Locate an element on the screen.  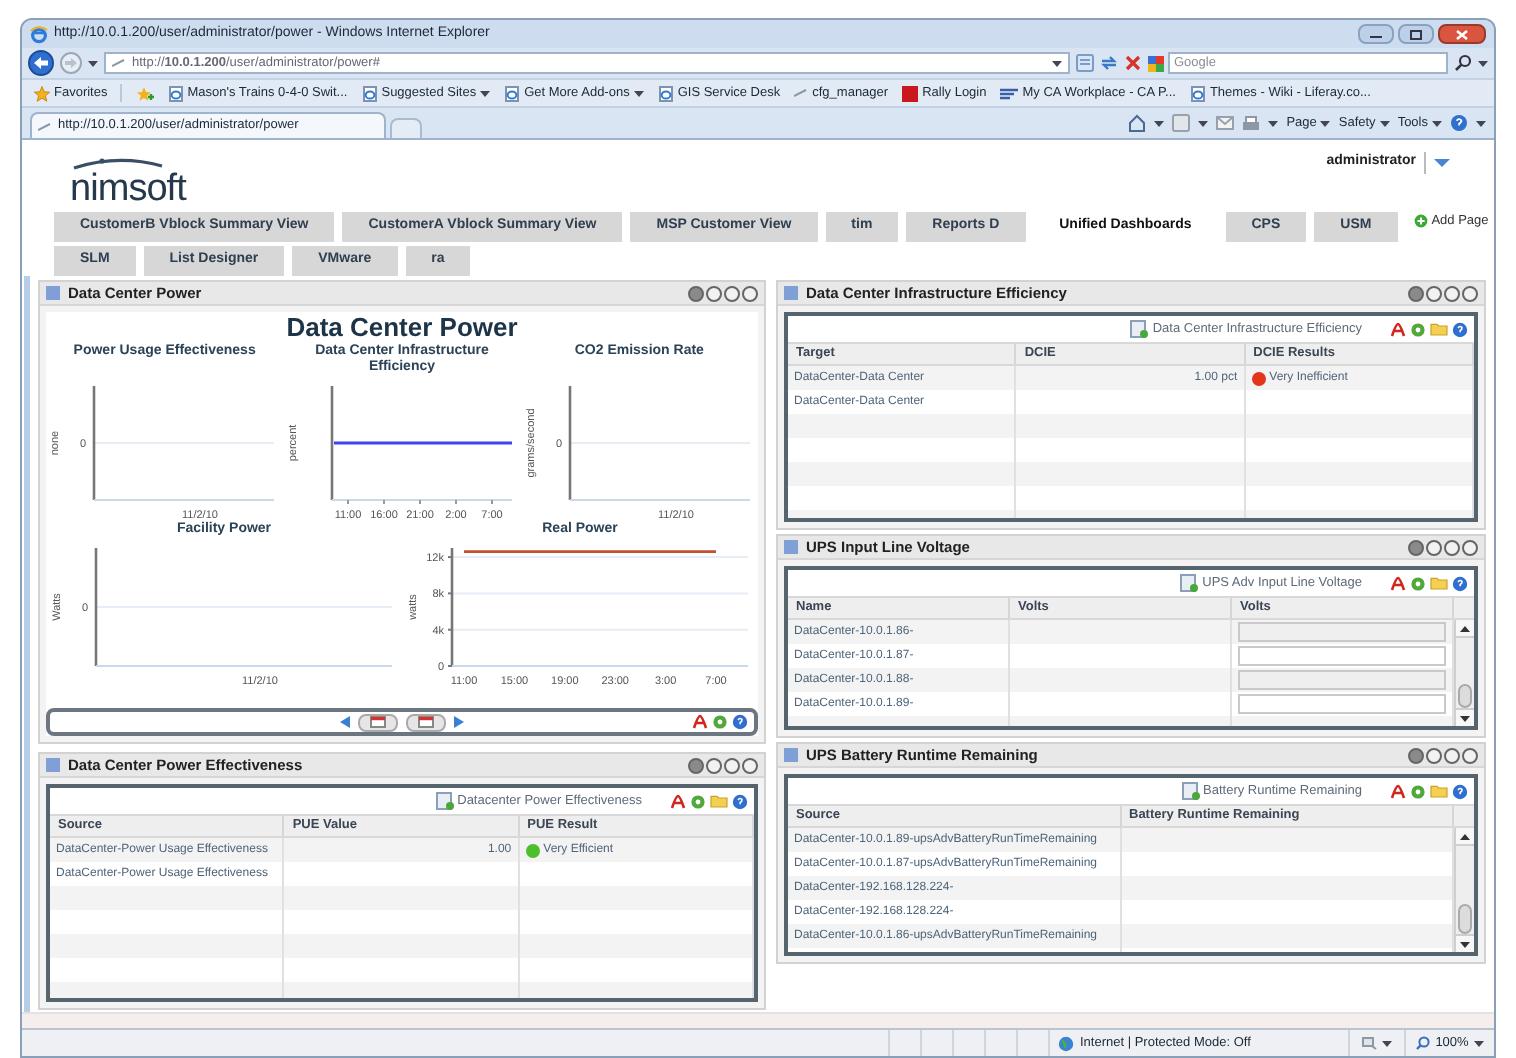
close-icon is located at coordinates (1462, 34).